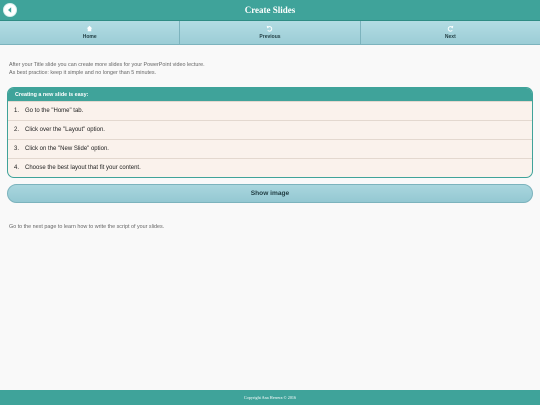 This screenshot has width=540, height=405. What do you see at coordinates (17, 149) in the screenshot?
I see `step-number: 3.` at bounding box center [17, 149].